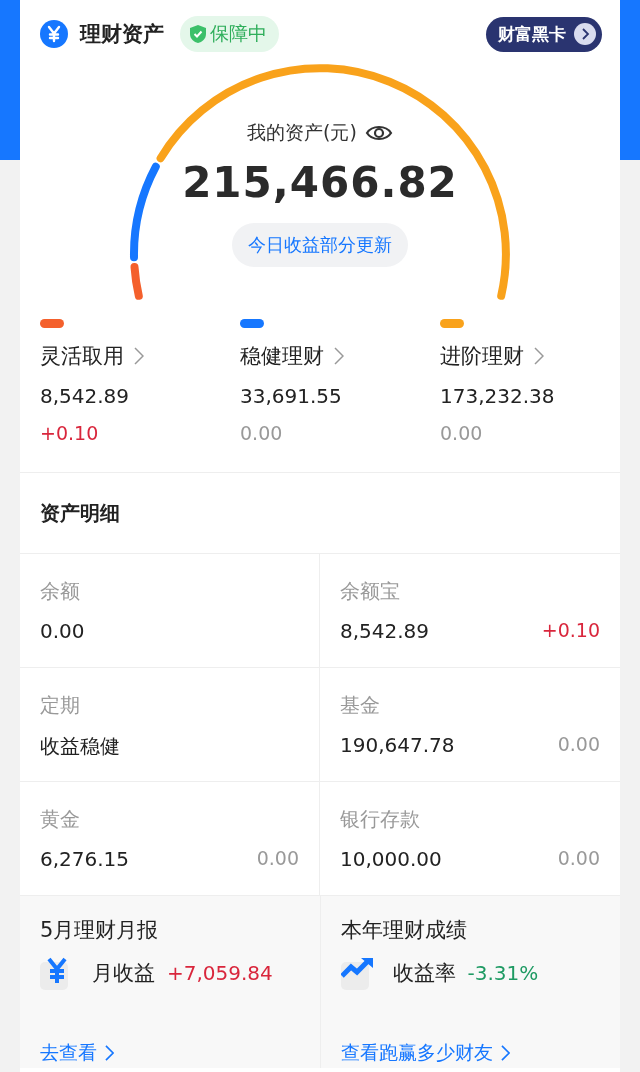 The height and width of the screenshot is (1072, 640). Describe the element at coordinates (77, 1053) in the screenshot. I see `report-link: 去查看` at that location.